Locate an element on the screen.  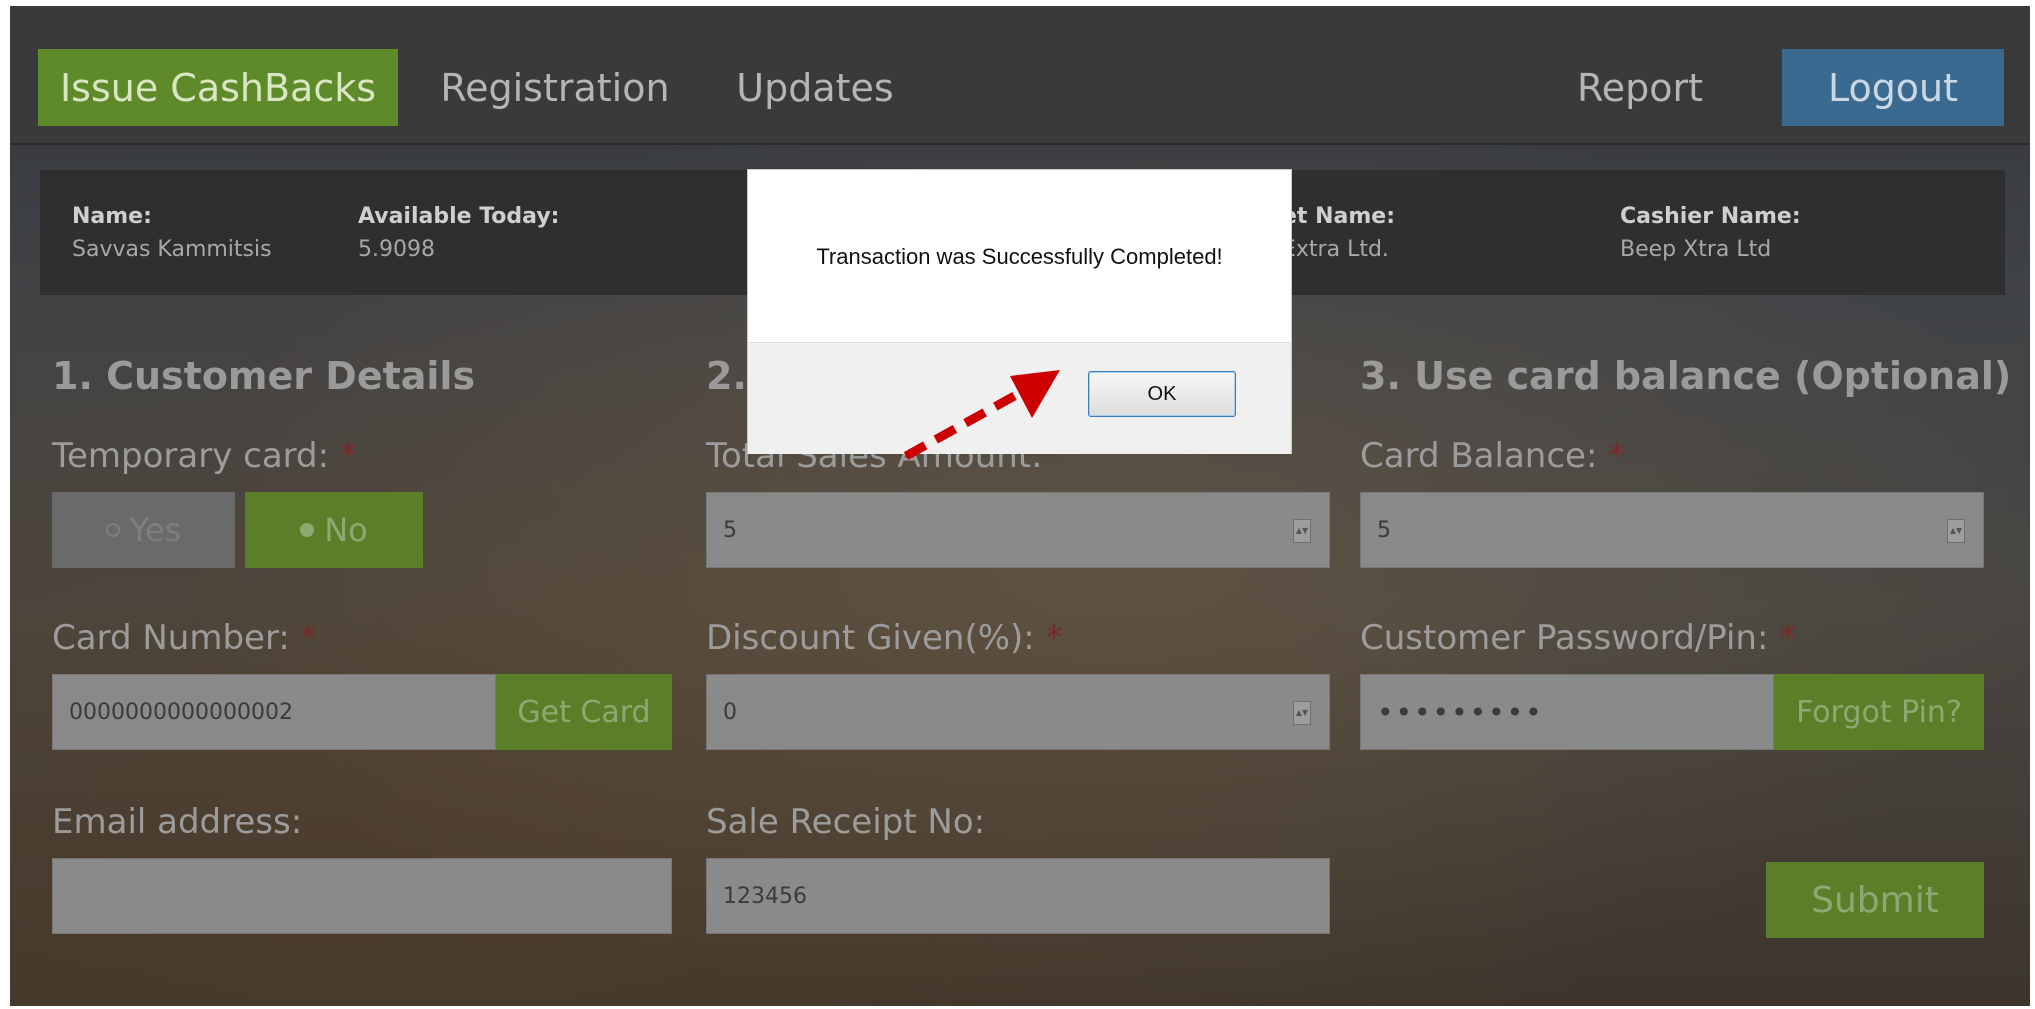
card-balance-value: 5 is located at coordinates (1384, 530).